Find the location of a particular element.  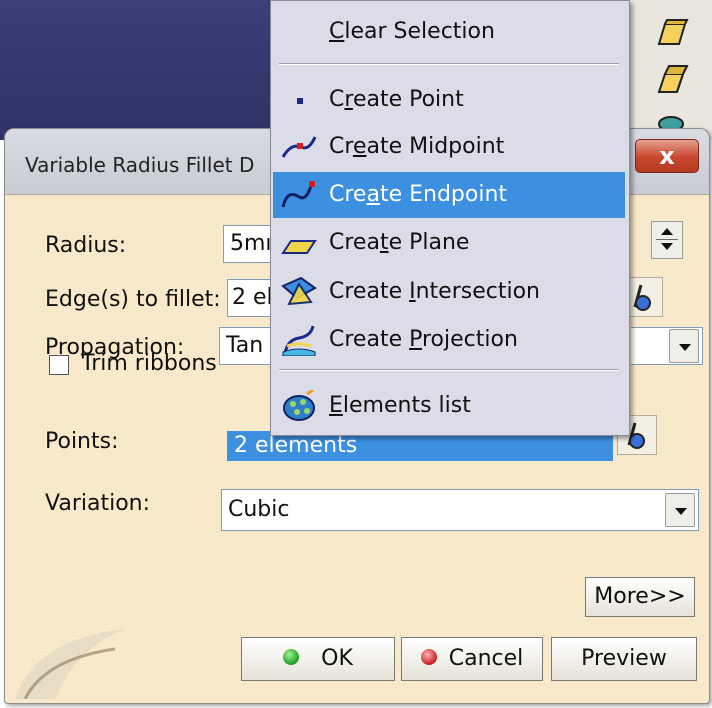

point-icon is located at coordinates (300, 101).